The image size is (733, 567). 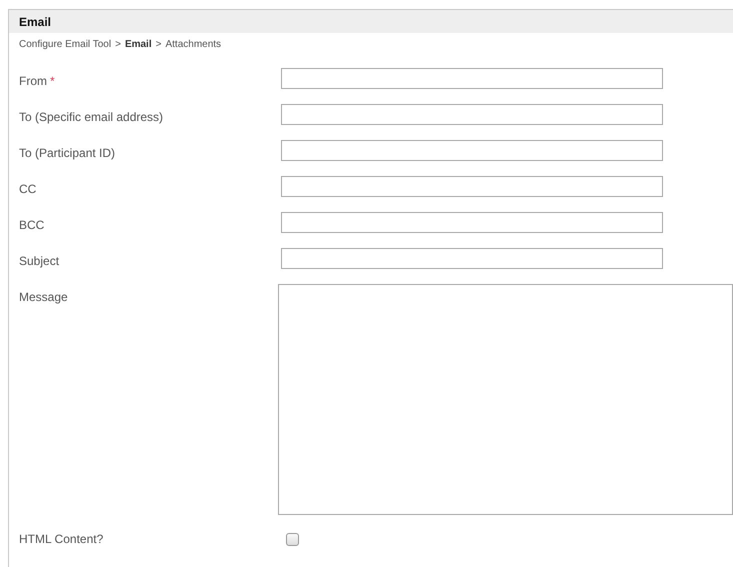 What do you see at coordinates (39, 261) in the screenshot?
I see `field-label: Subject` at bounding box center [39, 261].